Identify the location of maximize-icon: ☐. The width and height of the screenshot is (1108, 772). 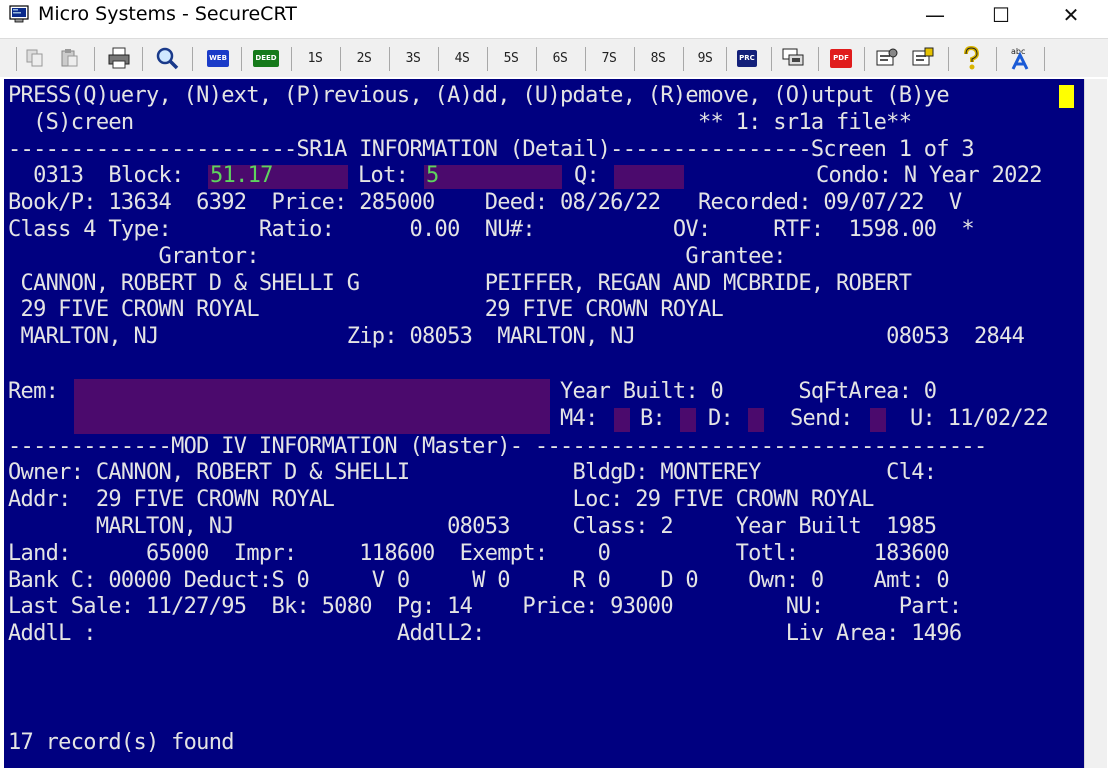
(1001, 15).